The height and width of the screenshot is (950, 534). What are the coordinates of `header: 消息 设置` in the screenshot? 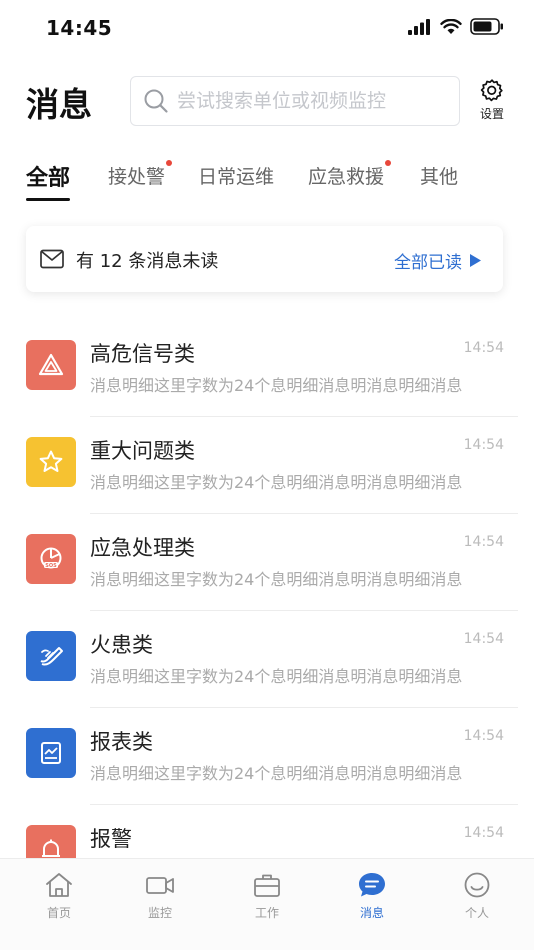 It's located at (267, 102).